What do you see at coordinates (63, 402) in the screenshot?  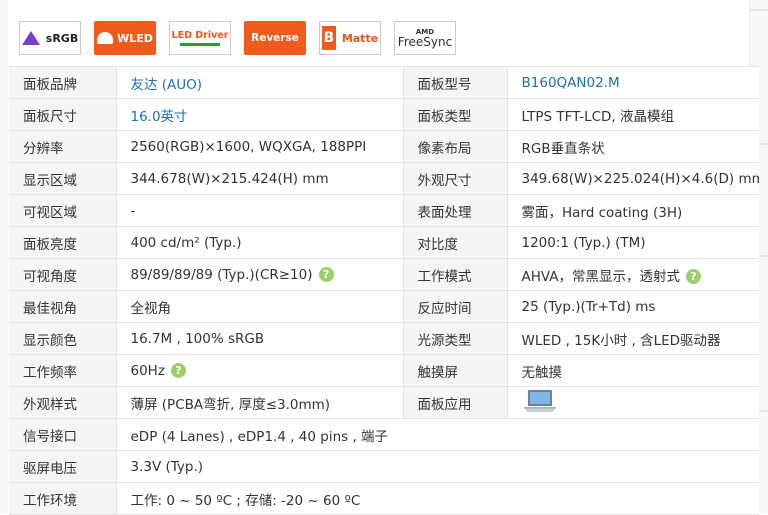 I see `spec-key: 外观样式` at bounding box center [63, 402].